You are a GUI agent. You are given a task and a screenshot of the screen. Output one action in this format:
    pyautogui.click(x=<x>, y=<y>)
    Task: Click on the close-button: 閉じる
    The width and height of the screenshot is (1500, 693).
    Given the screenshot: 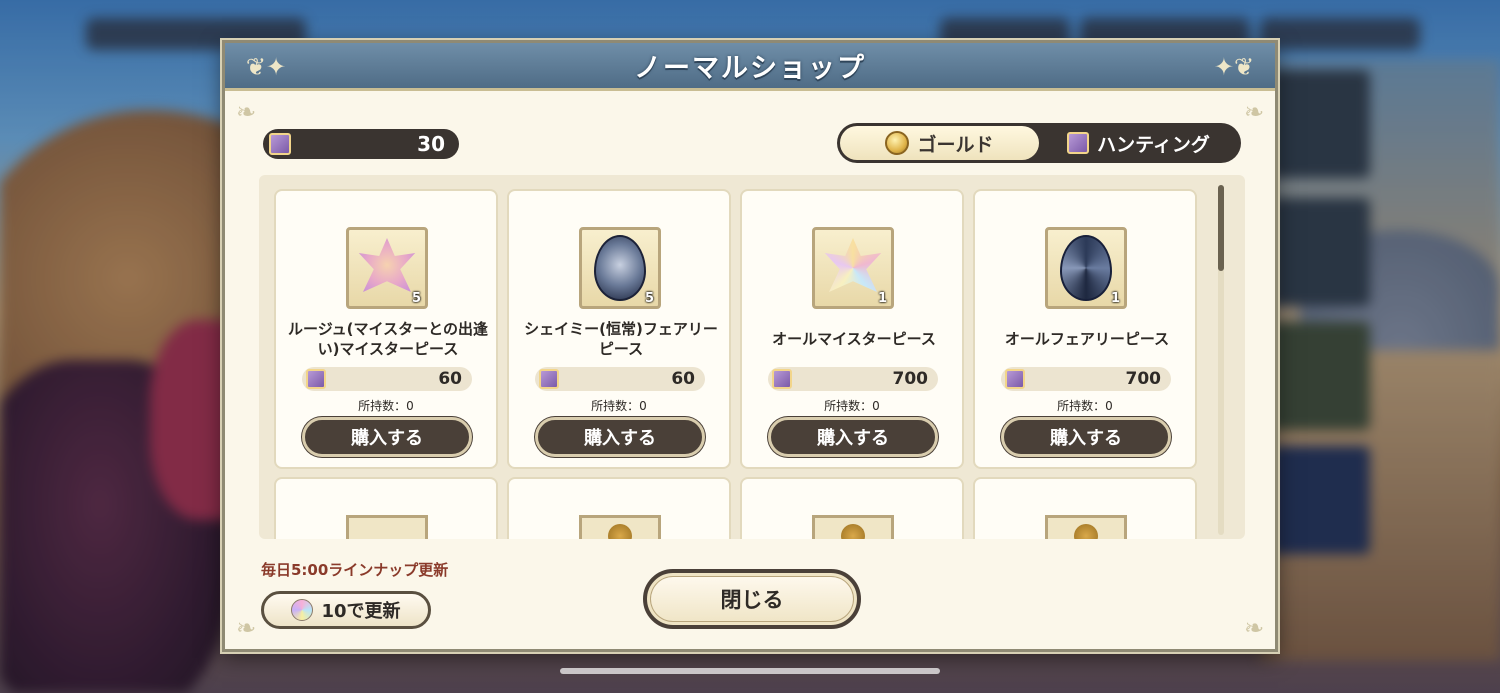 What is the action you would take?
    pyautogui.click(x=752, y=599)
    